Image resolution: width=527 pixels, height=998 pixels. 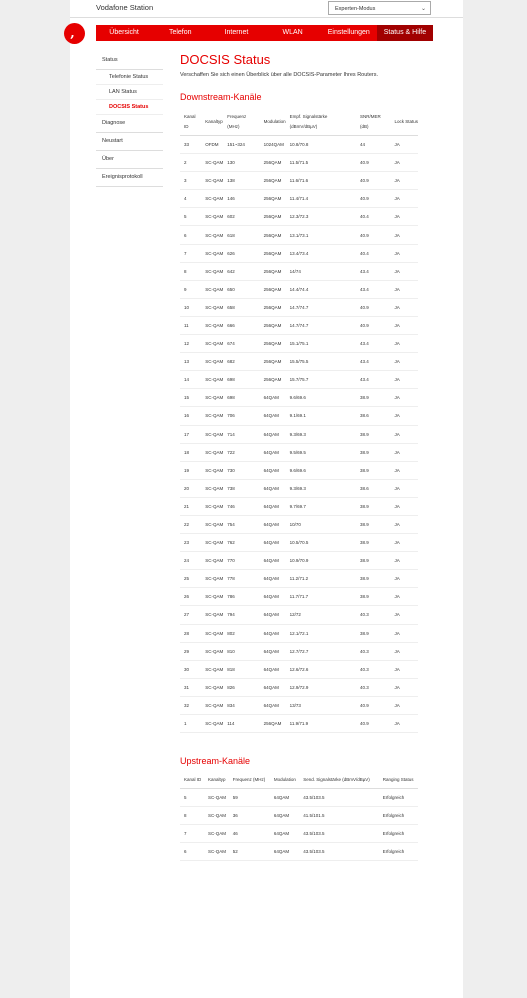 I want to click on us-header-modulation: Modulation, so click(x=284, y=780).